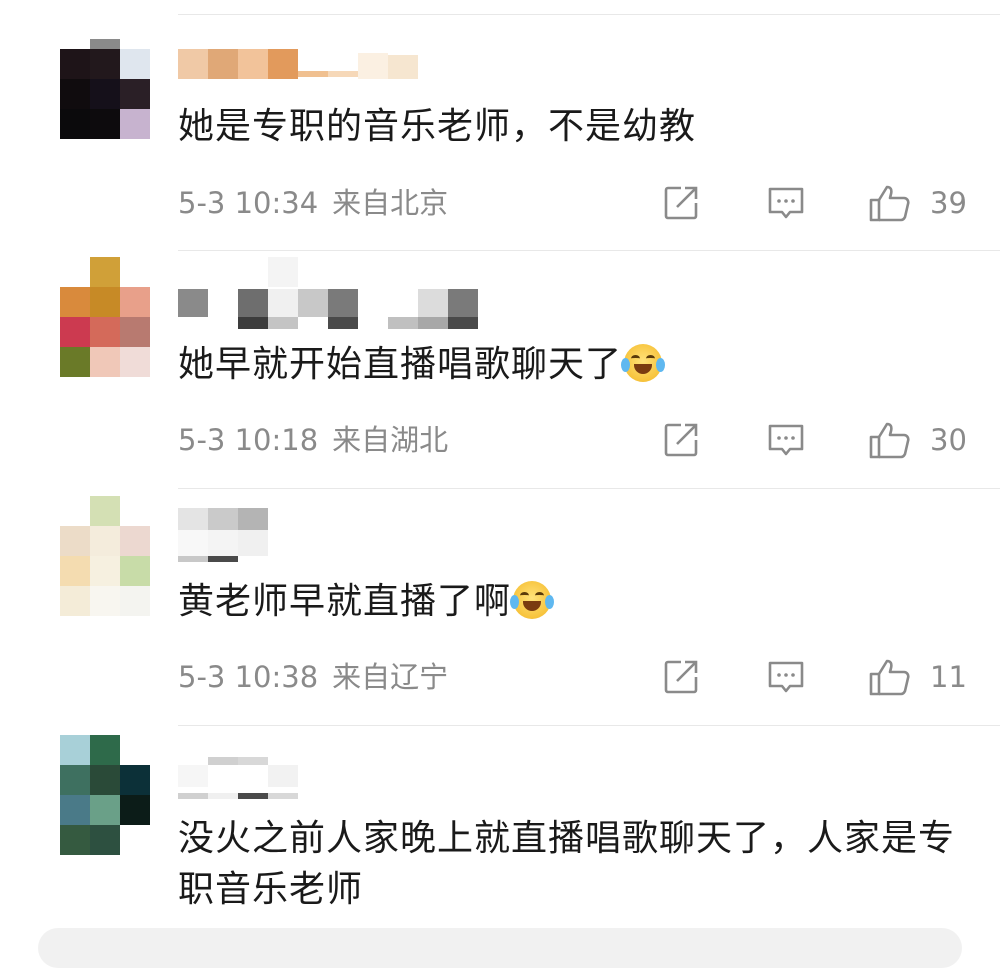  I want to click on comment-text-content: 她是专职的音乐老师，不是幼教, so click(437, 126).